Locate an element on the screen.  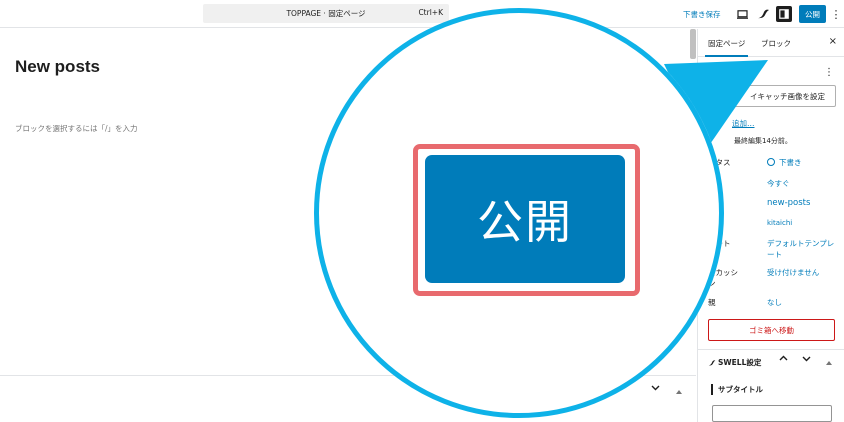
zoomed-publish-button: 公開 is located at coordinates (525, 219).